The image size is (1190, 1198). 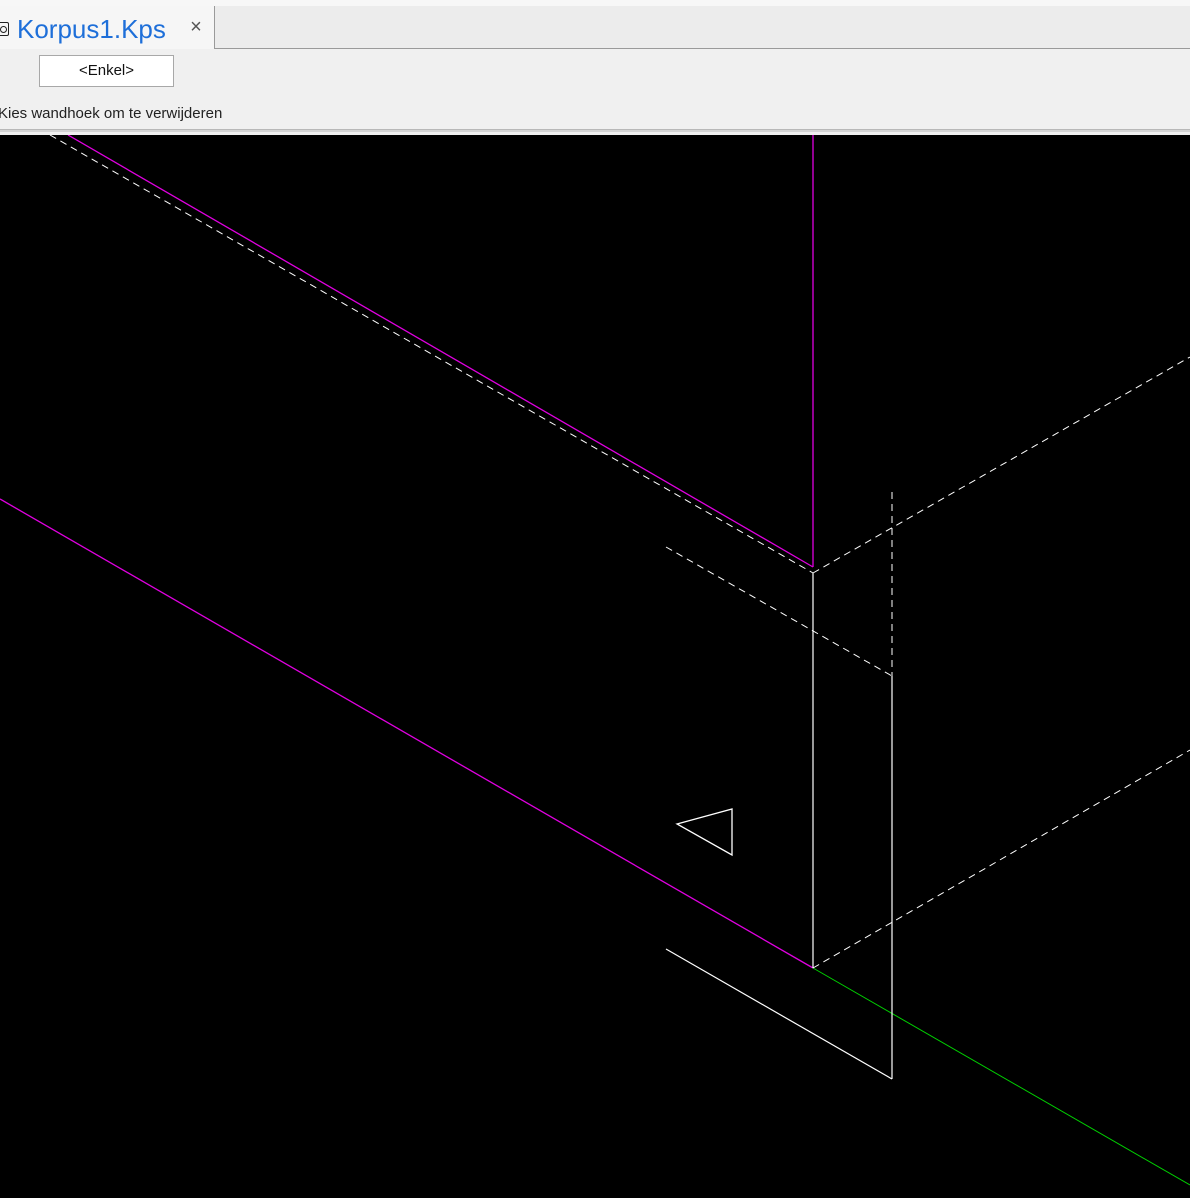 I want to click on close-icon: ×, so click(x=196, y=27).